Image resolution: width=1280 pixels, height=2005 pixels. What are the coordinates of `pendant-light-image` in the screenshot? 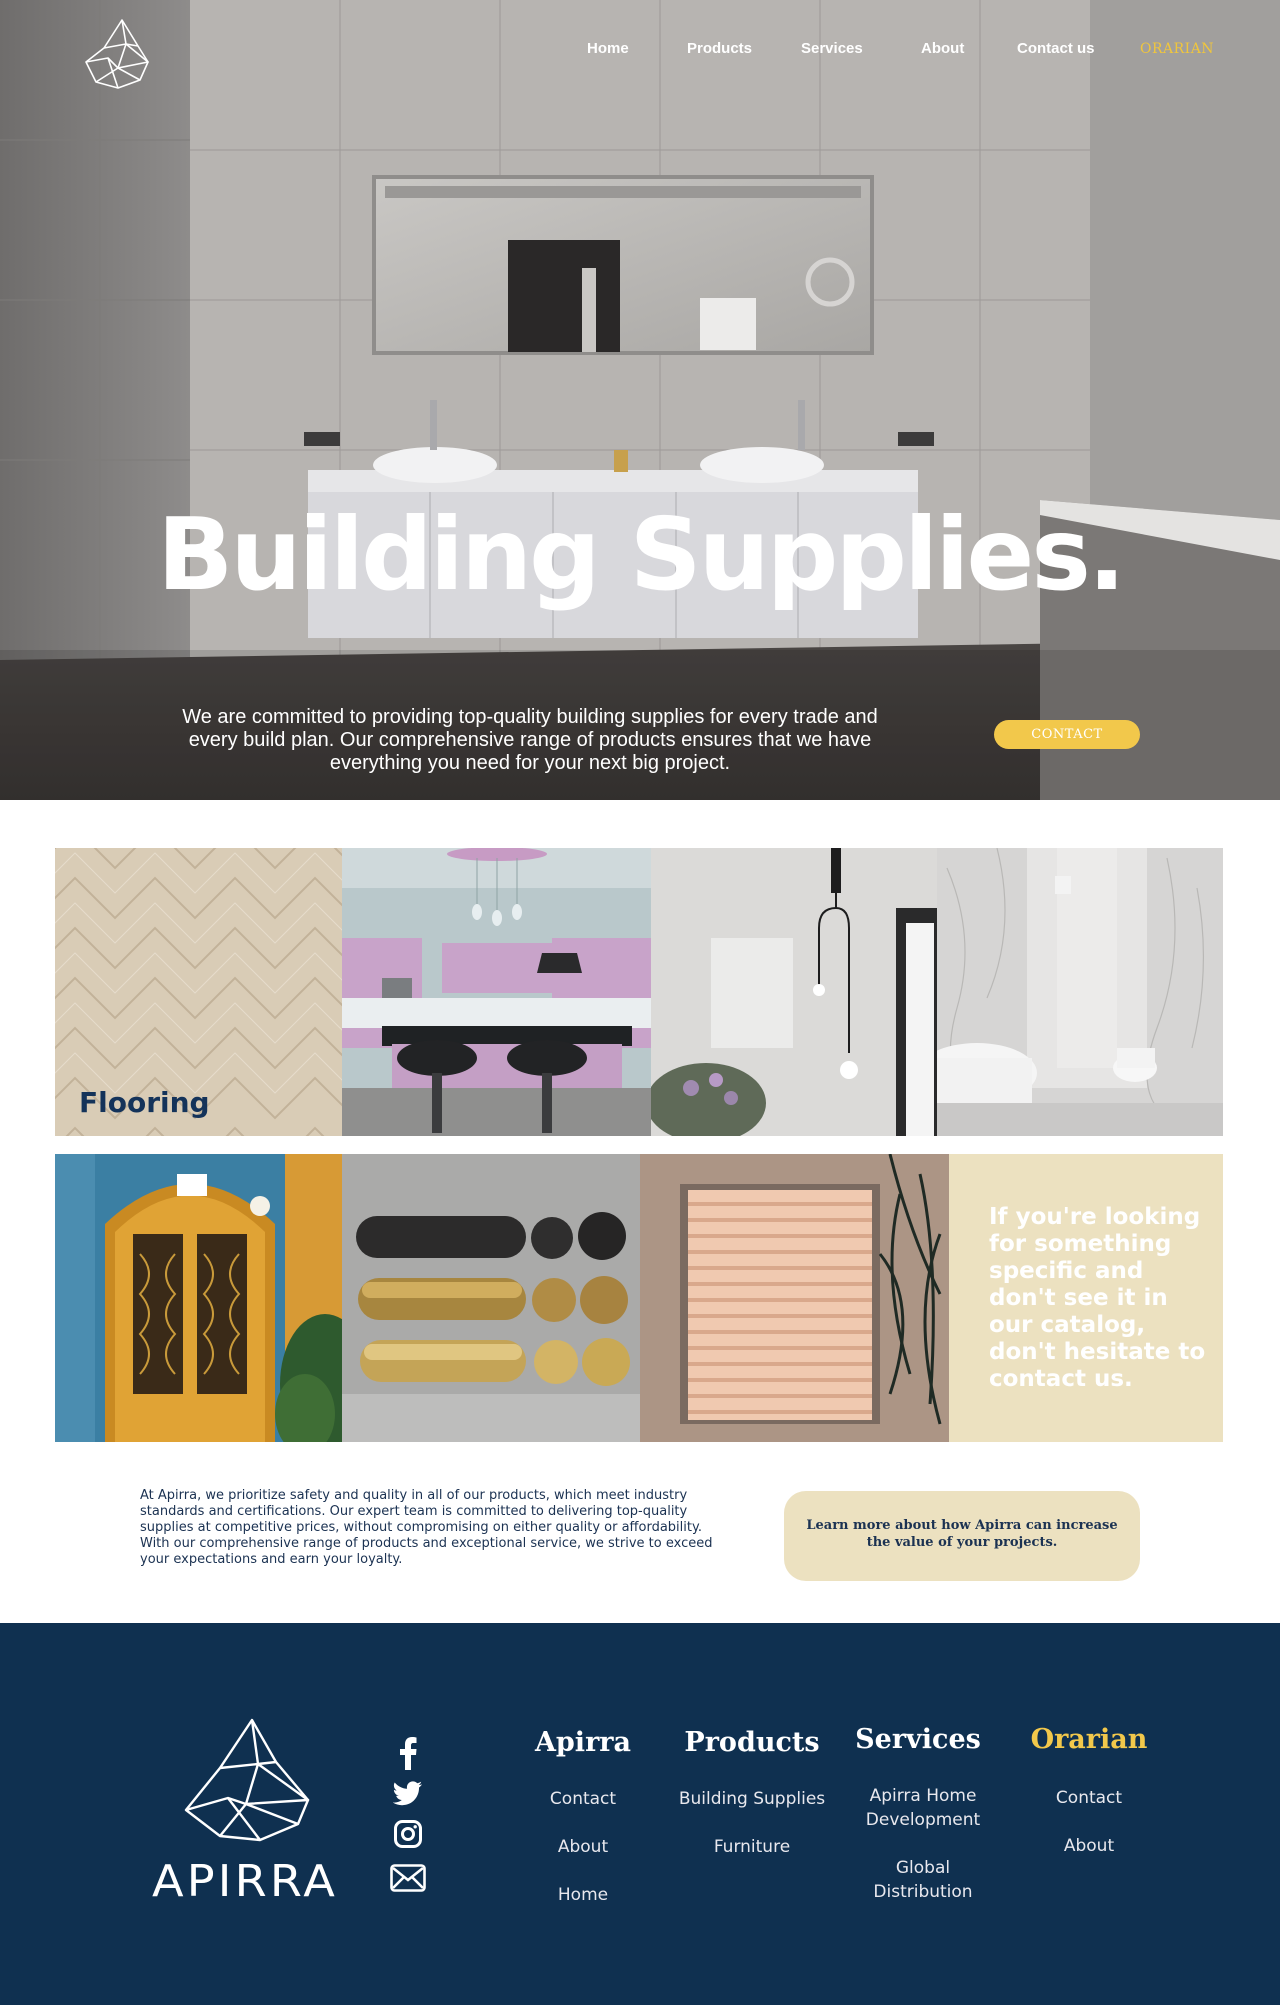 It's located at (794, 992).